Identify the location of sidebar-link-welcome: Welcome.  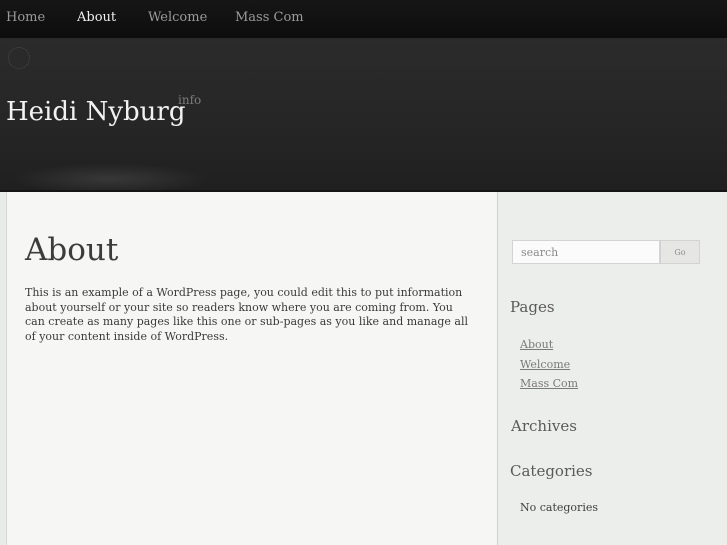
(545, 364).